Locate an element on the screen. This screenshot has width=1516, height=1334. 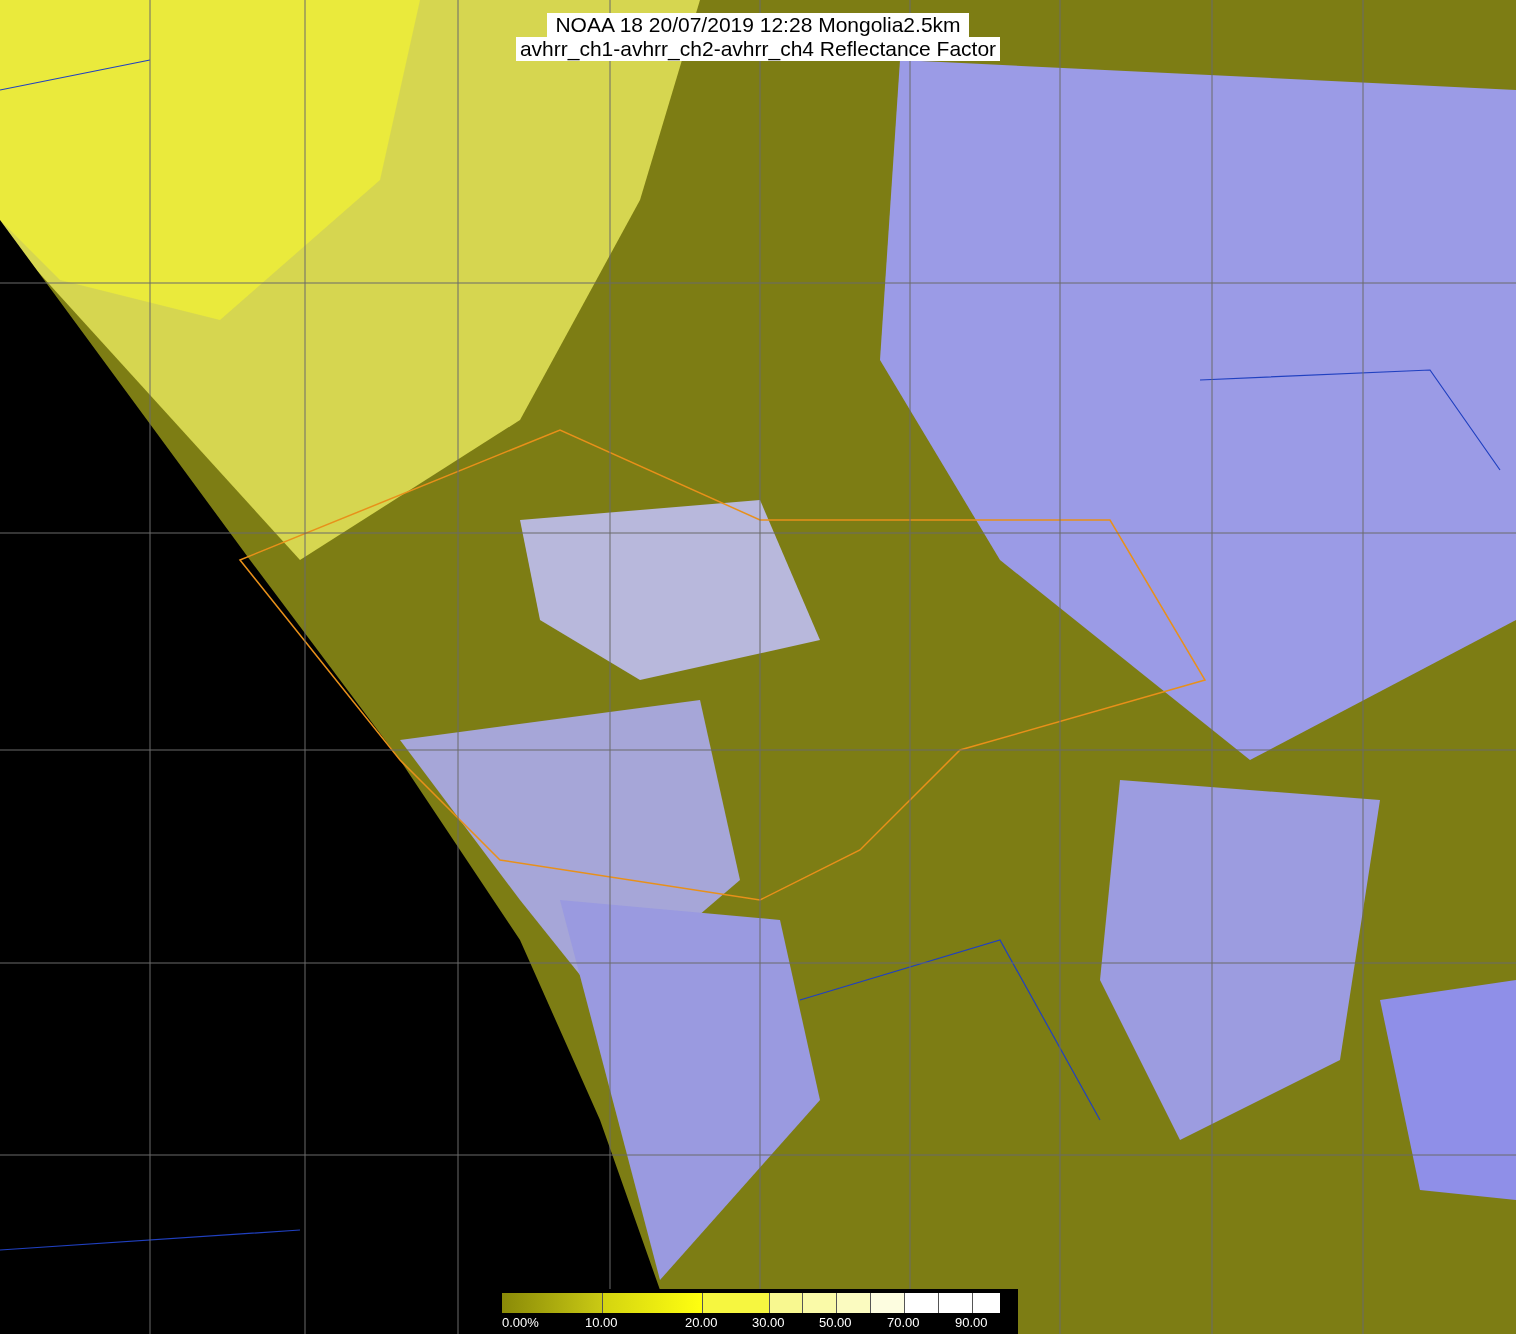
colorbar-label: 50.00 is located at coordinates (835, 1322).